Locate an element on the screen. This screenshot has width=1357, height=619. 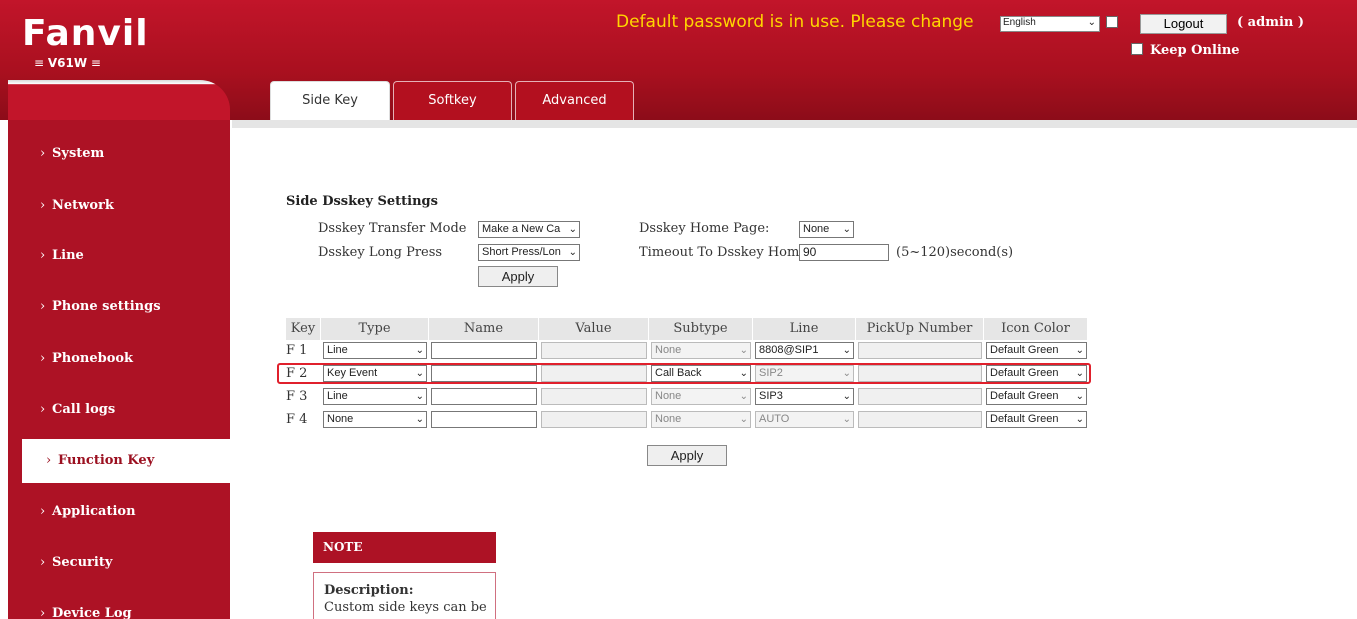
logout-button: Logout is located at coordinates (1183, 24).